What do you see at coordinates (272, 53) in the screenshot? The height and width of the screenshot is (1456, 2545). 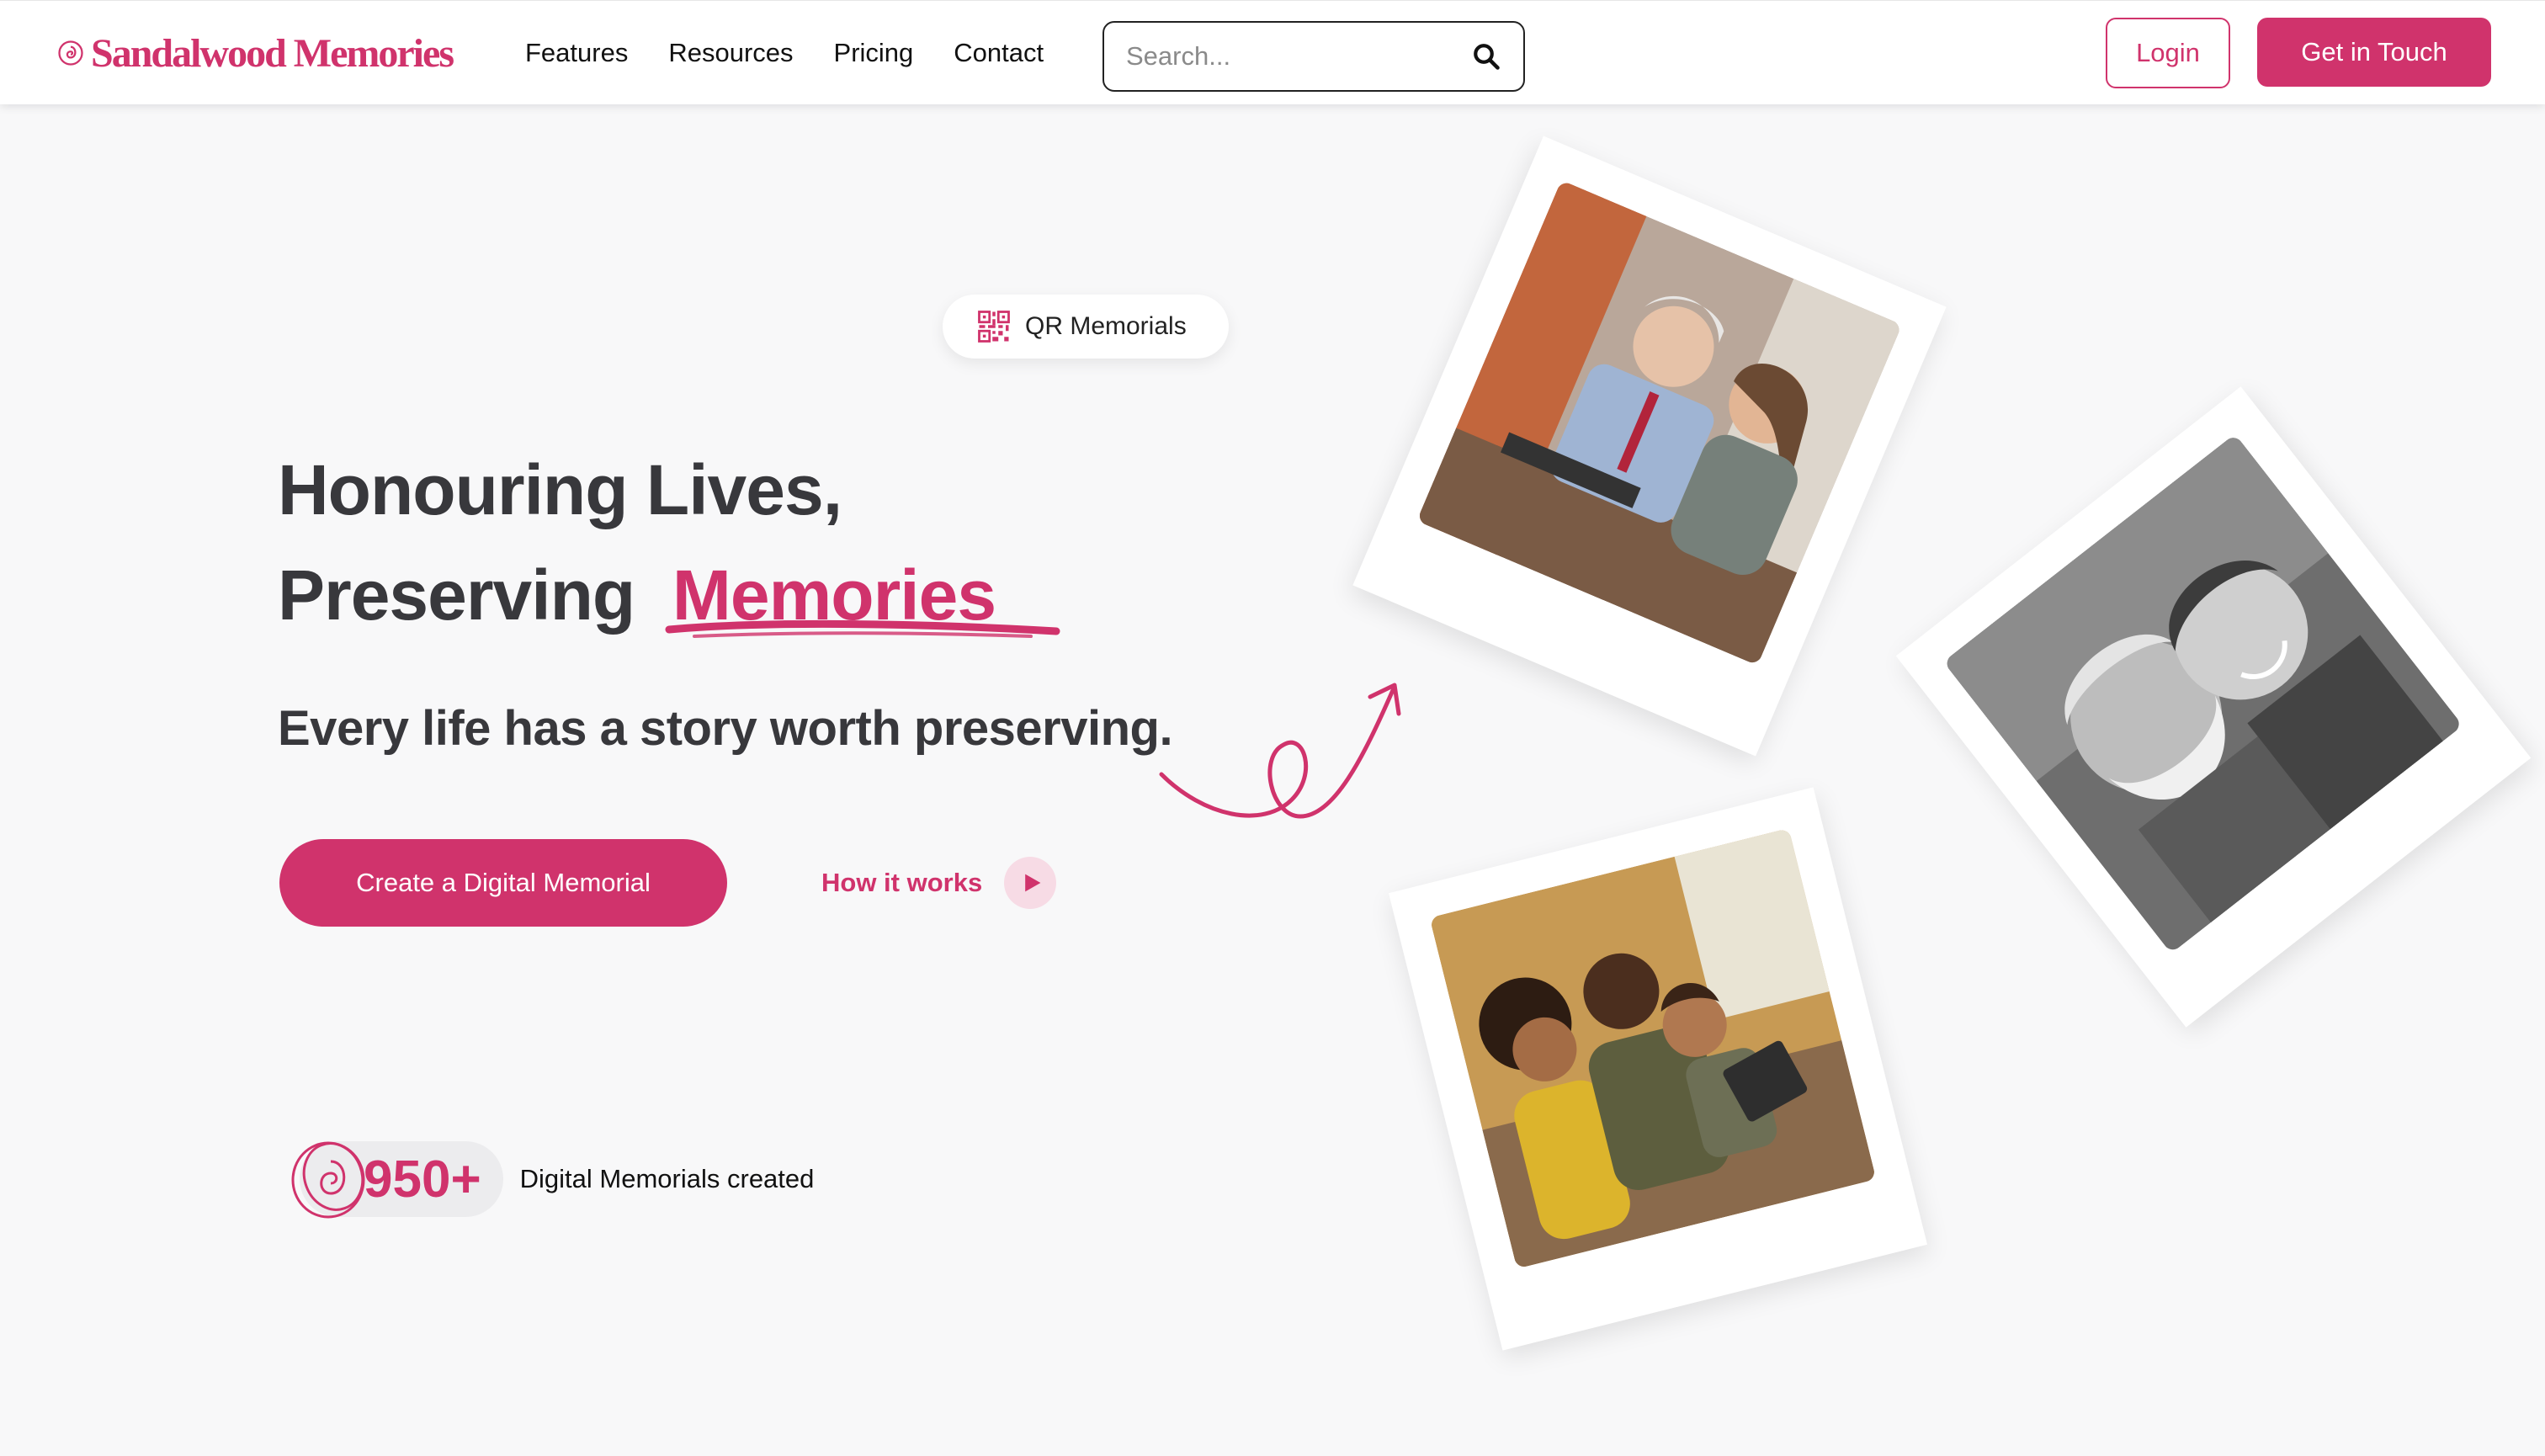 I see `brand-name: Sandalwood Memories` at bounding box center [272, 53].